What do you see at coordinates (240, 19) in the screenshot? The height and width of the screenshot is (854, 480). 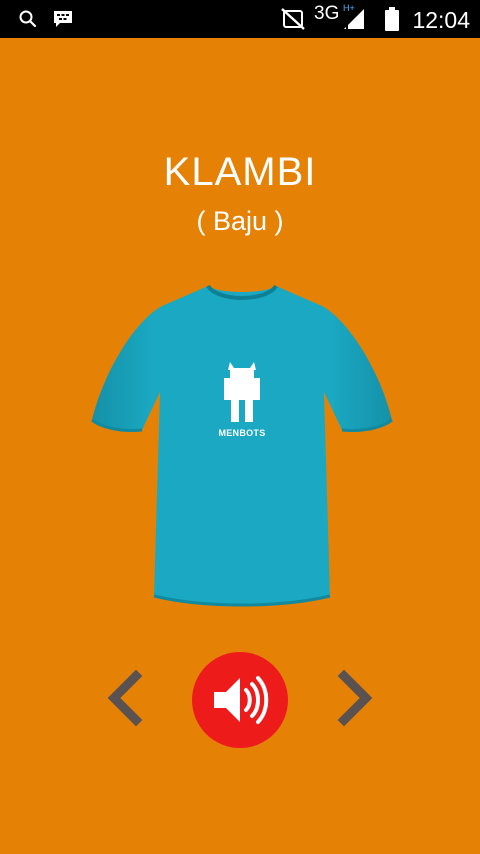 I see `status-bar: 3G H+ 12:04` at bounding box center [240, 19].